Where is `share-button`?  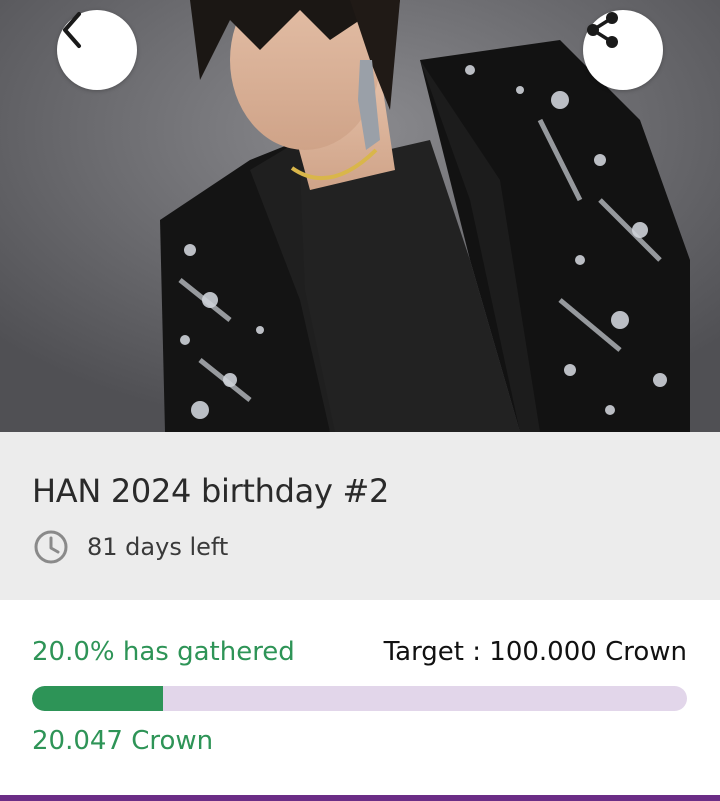
share-button is located at coordinates (623, 50).